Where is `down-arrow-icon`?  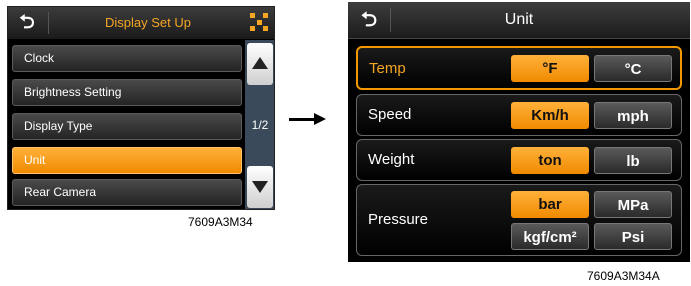
down-arrow-icon is located at coordinates (260, 187).